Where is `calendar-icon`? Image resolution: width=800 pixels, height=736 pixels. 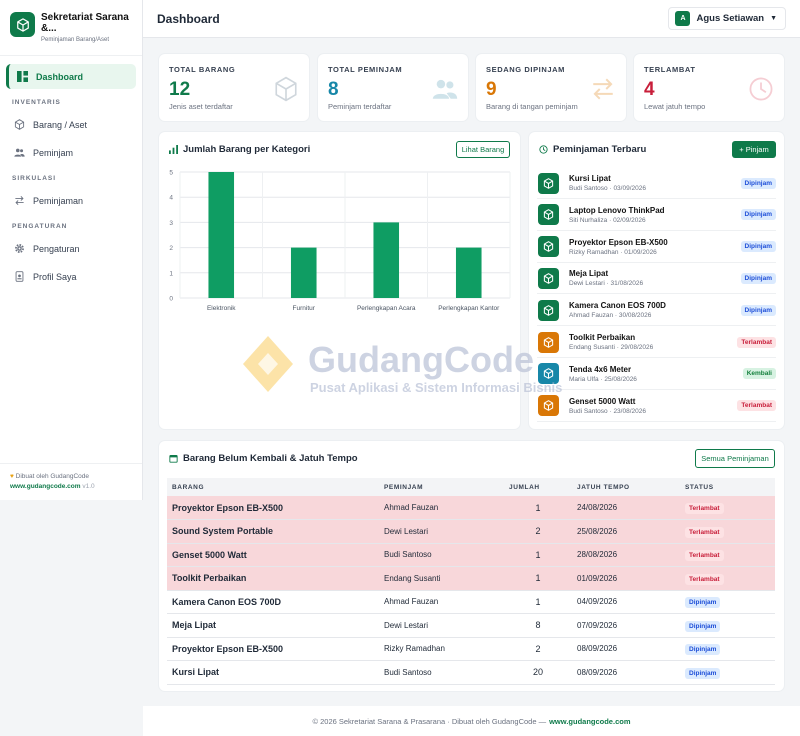
calendar-icon is located at coordinates (173, 458).